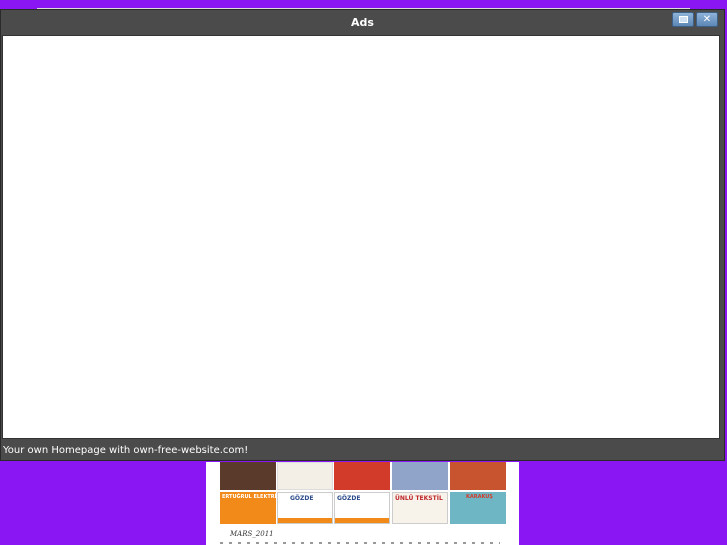 Image resolution: width=727 pixels, height=545 pixels. What do you see at coordinates (251, 497) in the screenshot?
I see `ad-label: ERTUĞRUL ELEKTRİK` at bounding box center [251, 497].